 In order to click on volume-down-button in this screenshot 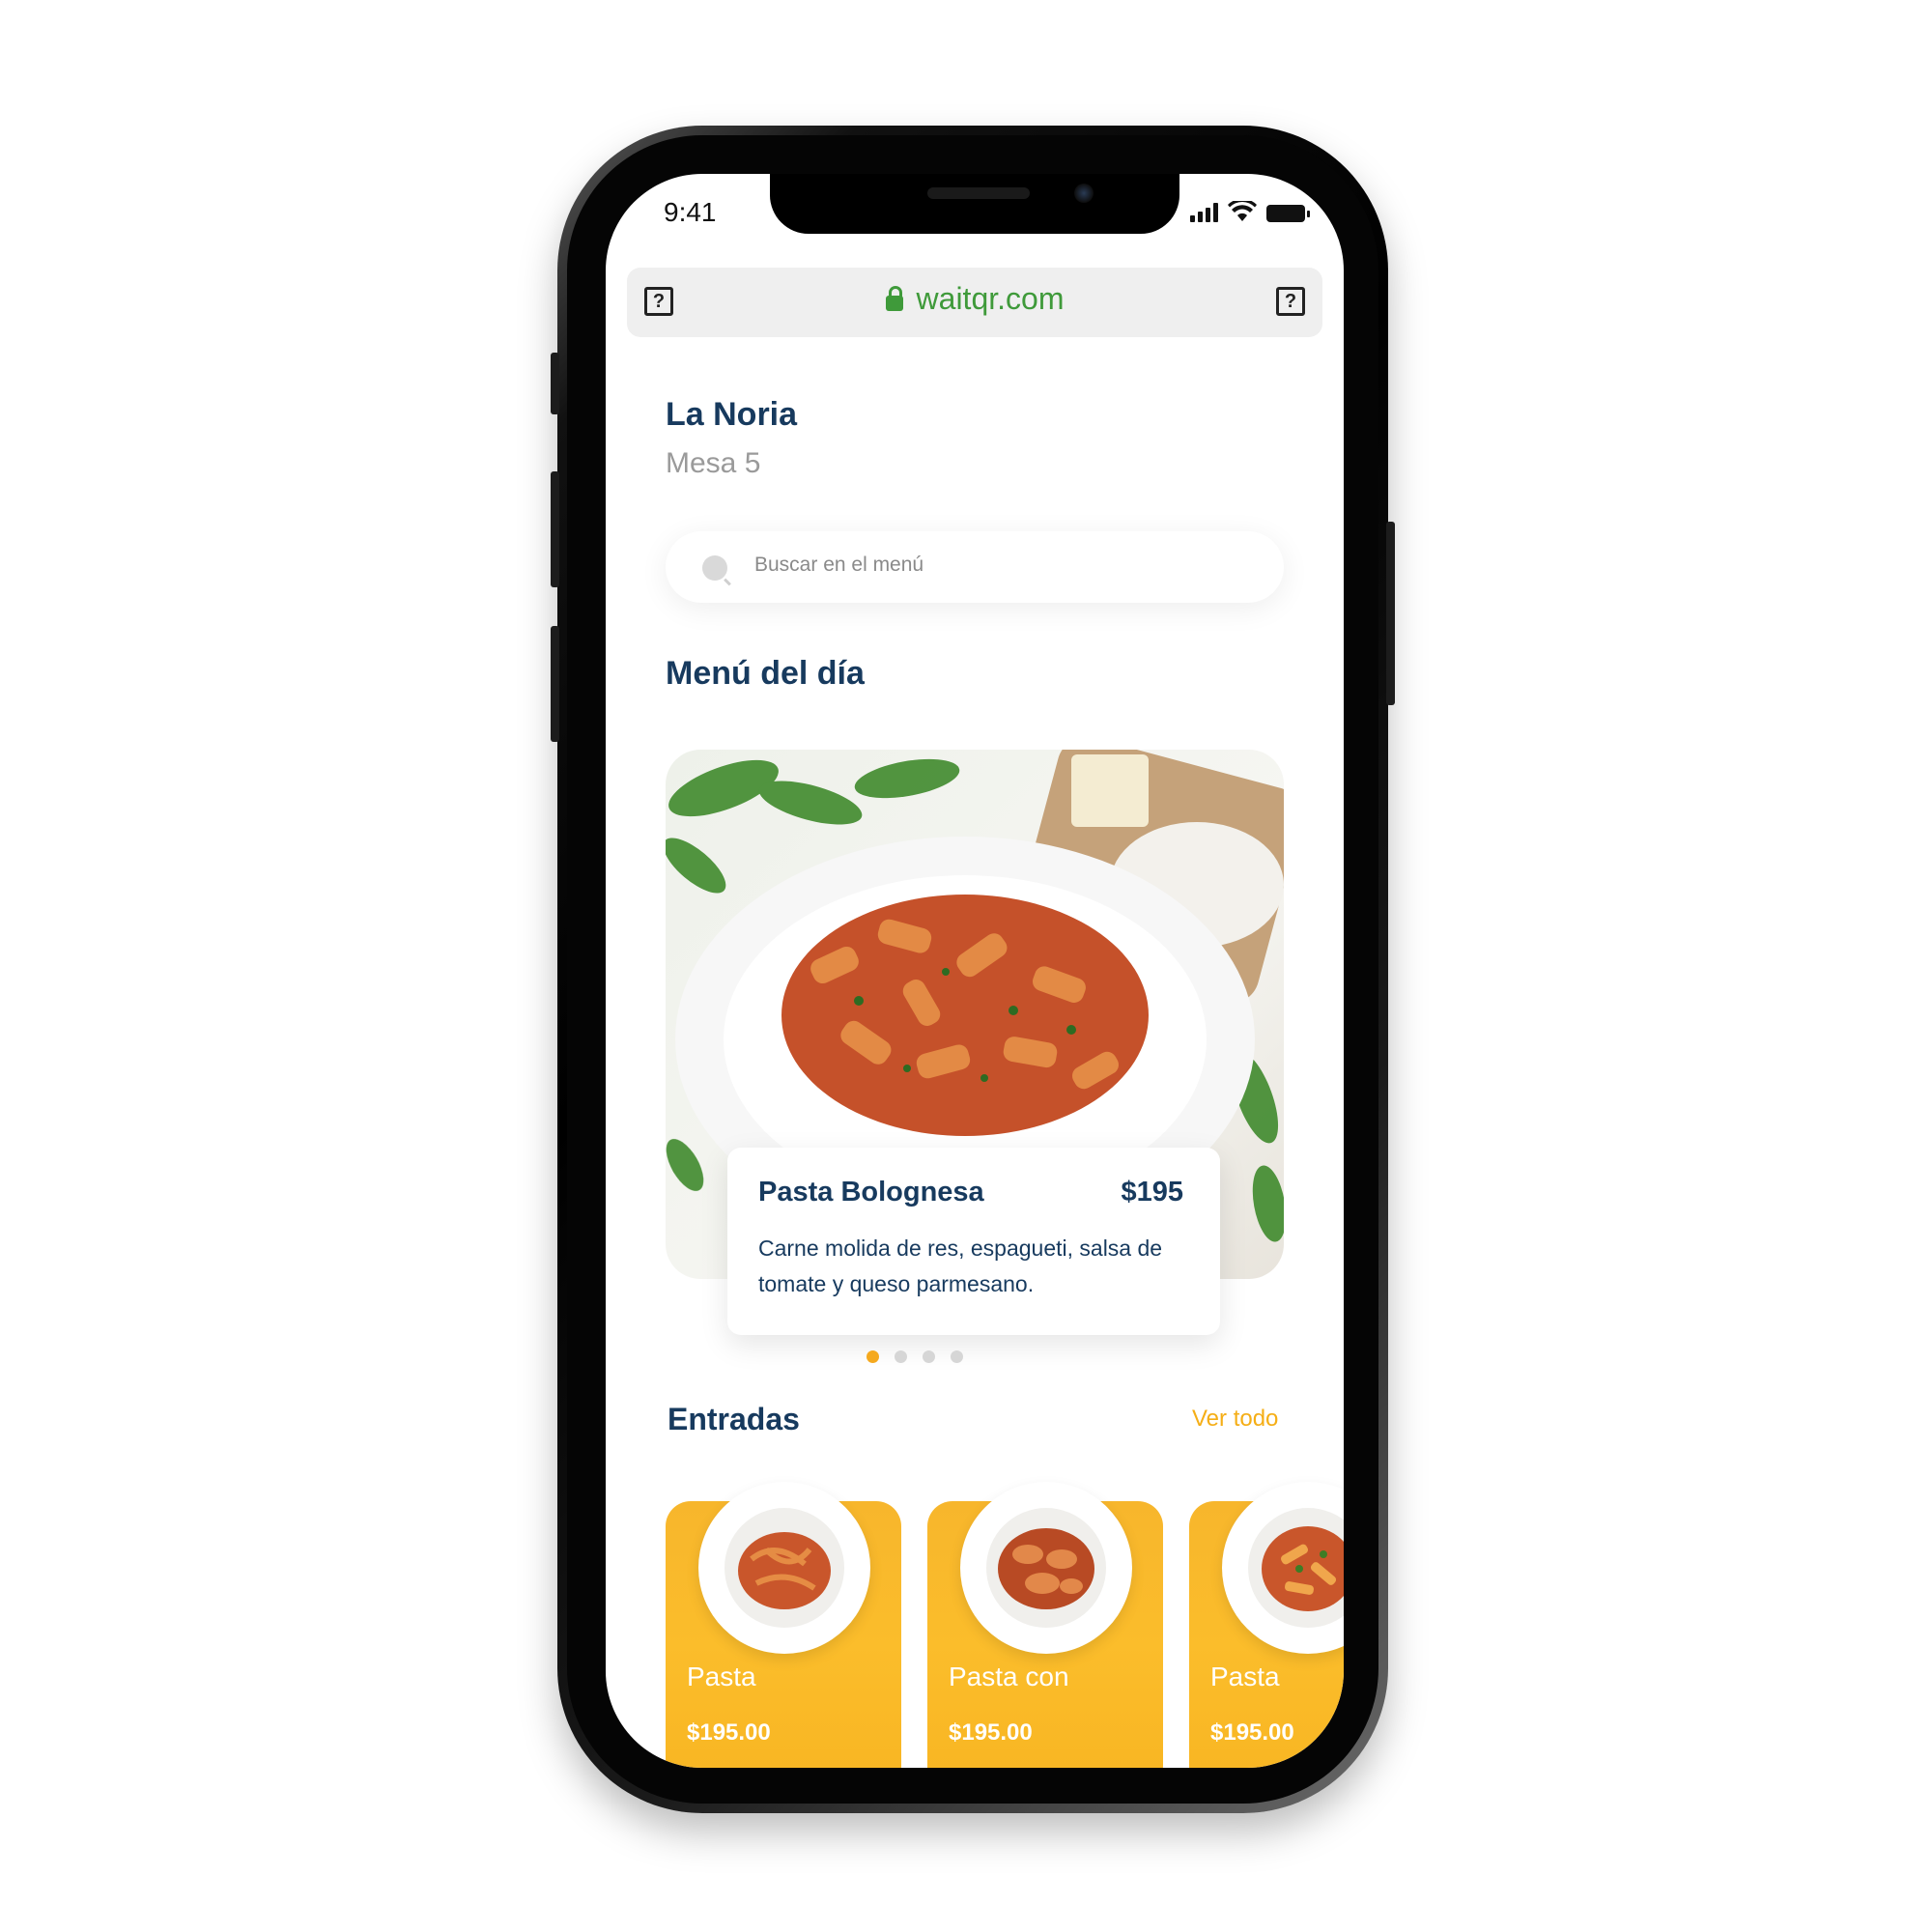, I will do `click(555, 684)`.